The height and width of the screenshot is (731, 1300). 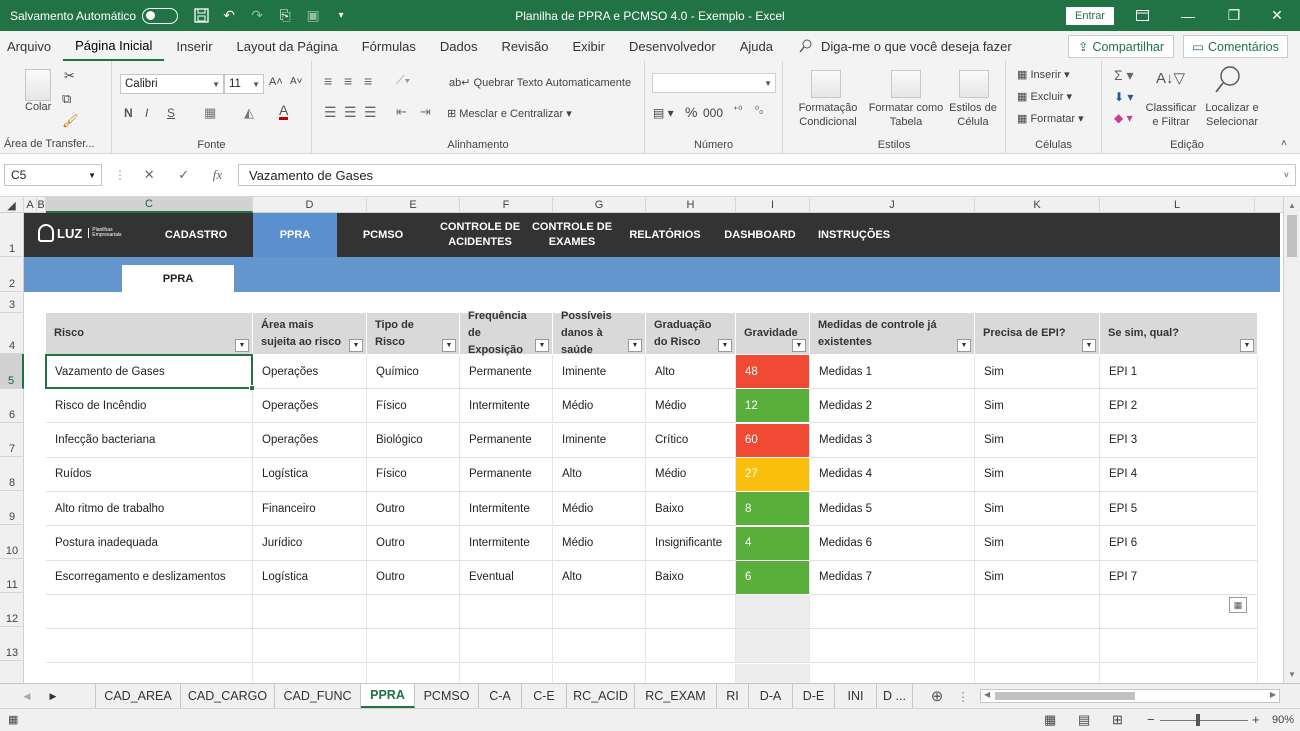 What do you see at coordinates (350, 112) in the screenshot?
I see `align-center-icon: ☰` at bounding box center [350, 112].